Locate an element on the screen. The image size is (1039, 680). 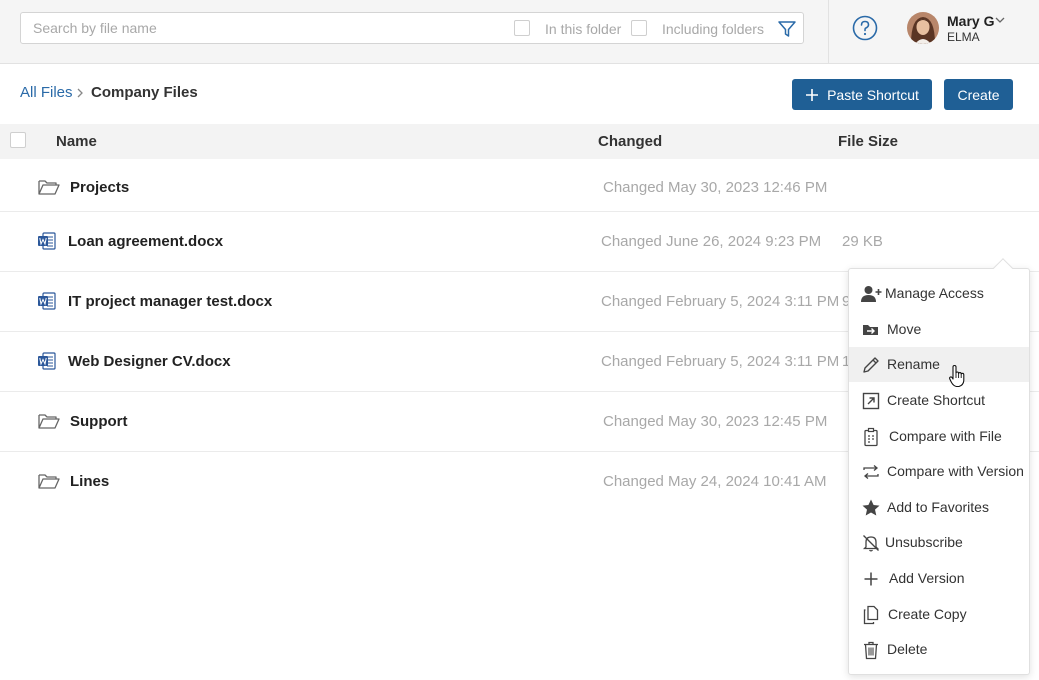
in-this-folder-checkbox is located at coordinates (522, 28).